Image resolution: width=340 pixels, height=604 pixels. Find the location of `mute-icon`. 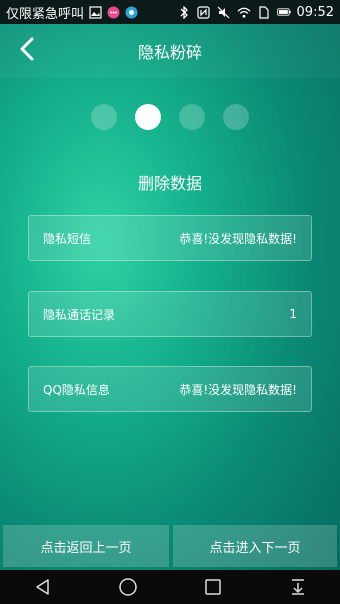

mute-icon is located at coordinates (224, 12).